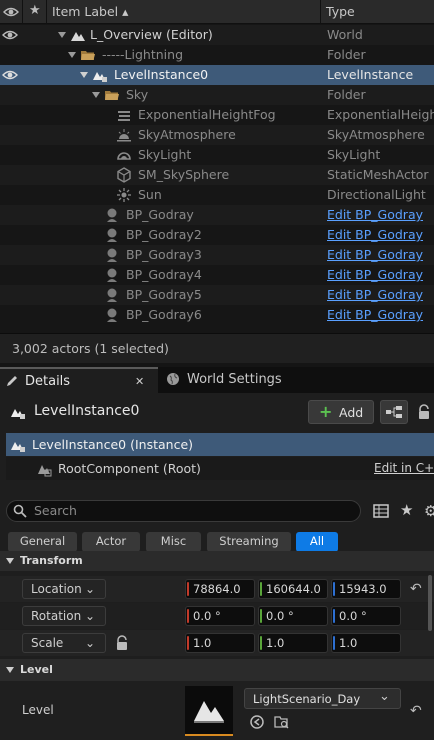 This screenshot has height=740, width=434. I want to click on location-y-field: 160644.0, so click(293, 589).